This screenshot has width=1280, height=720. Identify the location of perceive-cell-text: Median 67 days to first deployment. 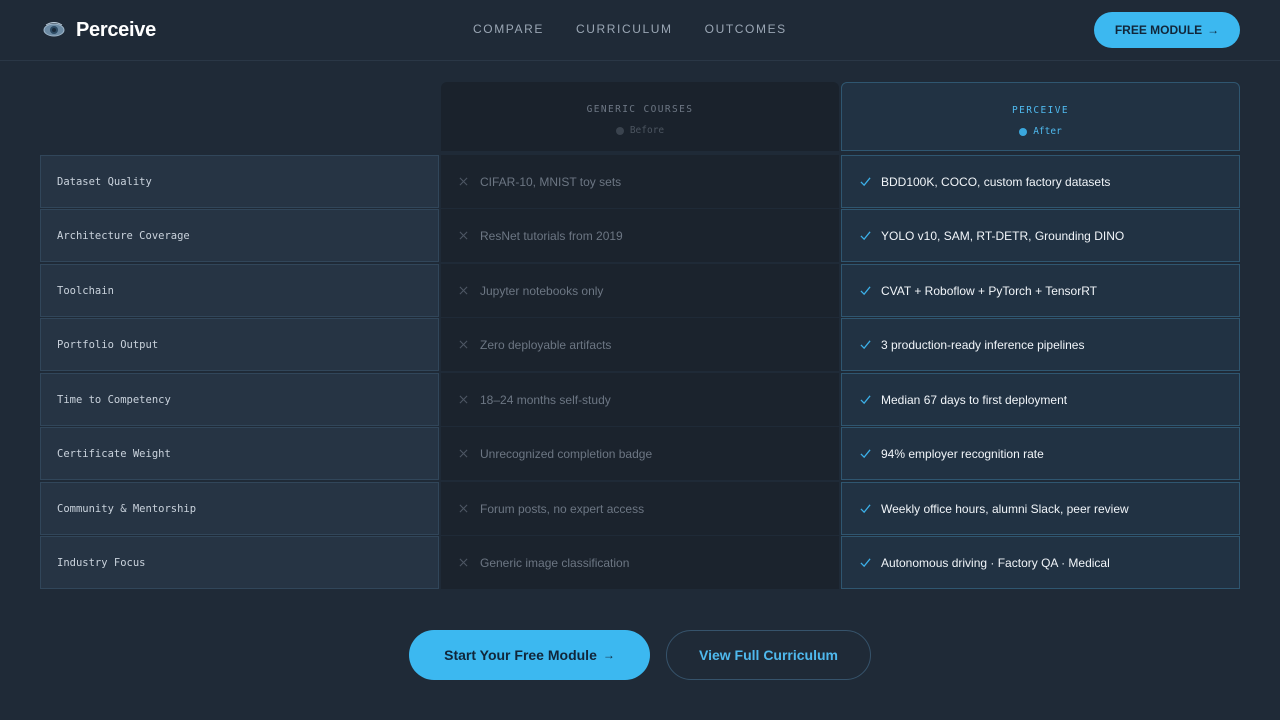
(974, 399).